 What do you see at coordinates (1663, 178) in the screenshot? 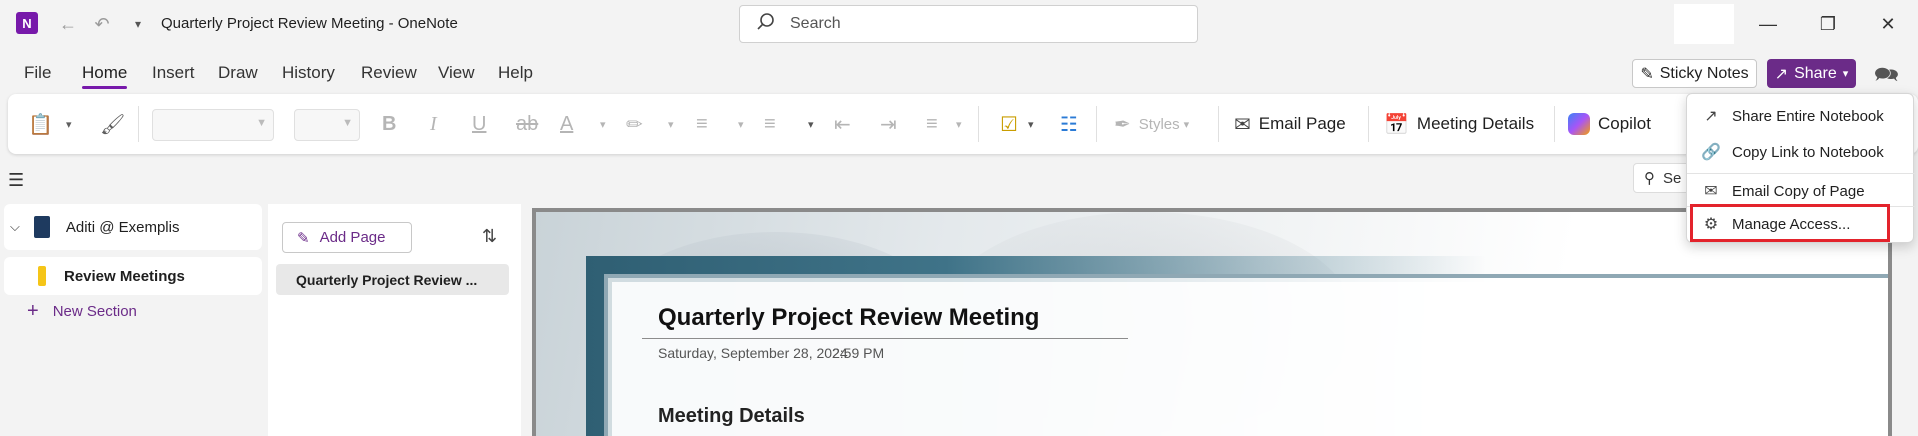
I see `page-search-input: ⚲ Se` at bounding box center [1663, 178].